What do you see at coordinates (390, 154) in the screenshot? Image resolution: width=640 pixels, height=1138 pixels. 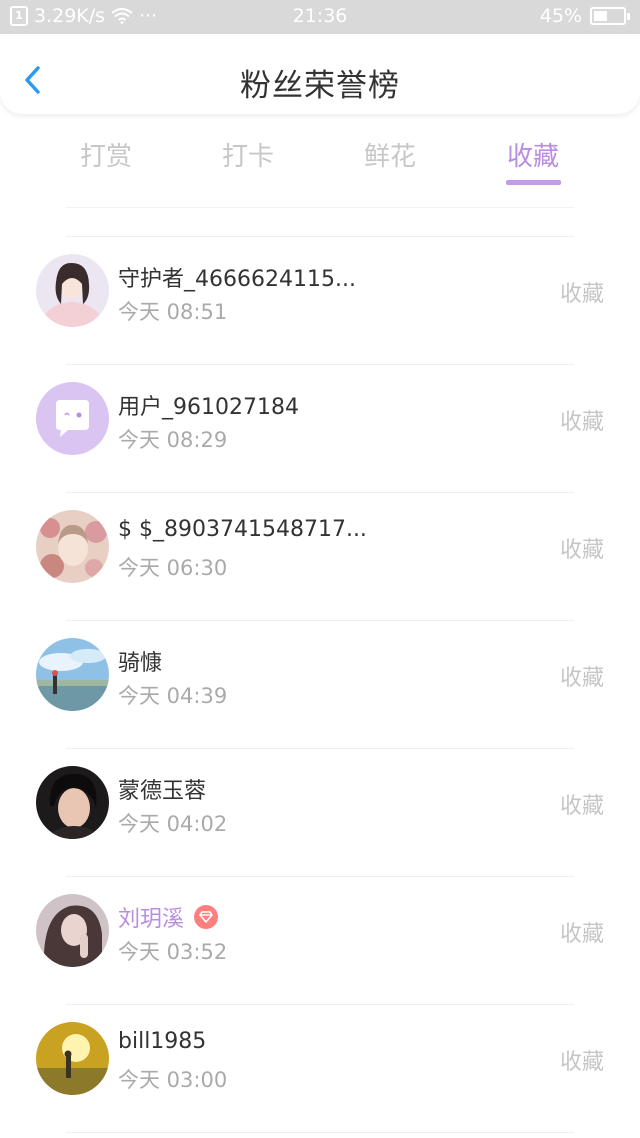 I see `tab-flowers: 鲜花` at bounding box center [390, 154].